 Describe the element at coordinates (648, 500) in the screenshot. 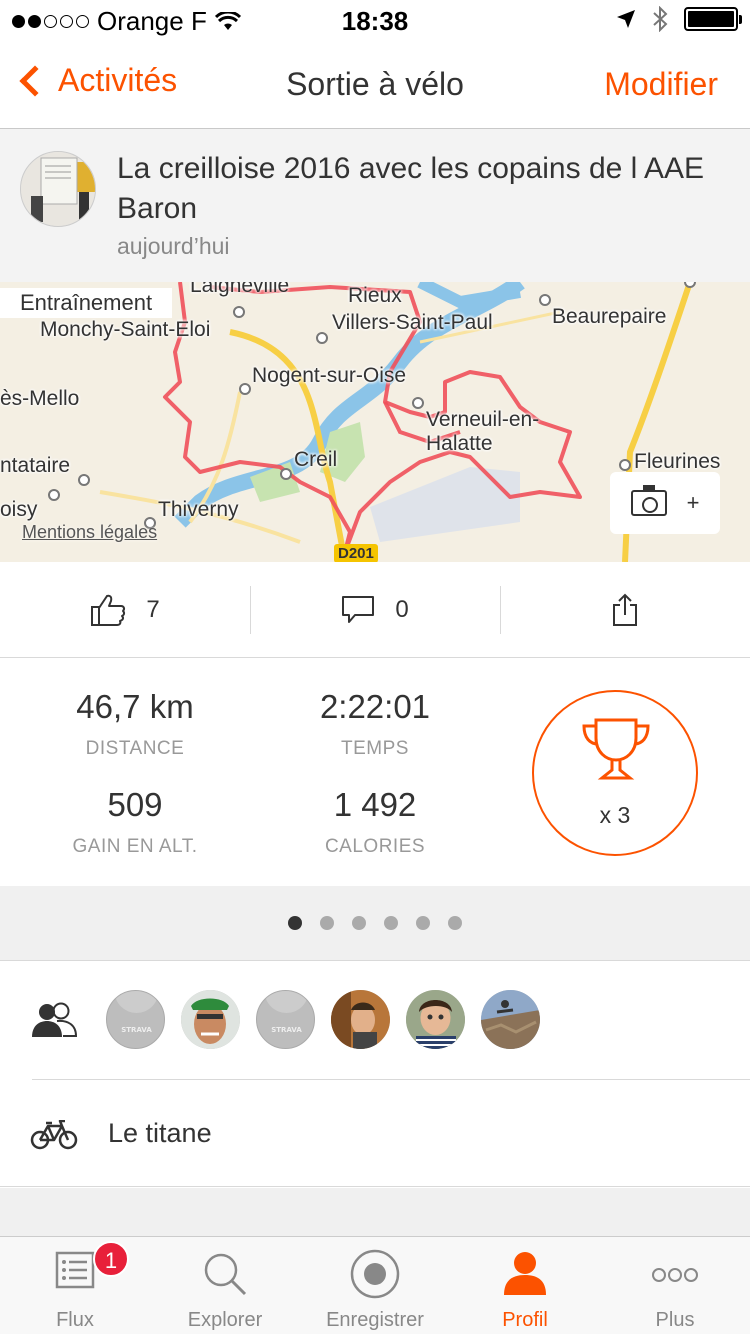

I see `camera-icon` at that location.